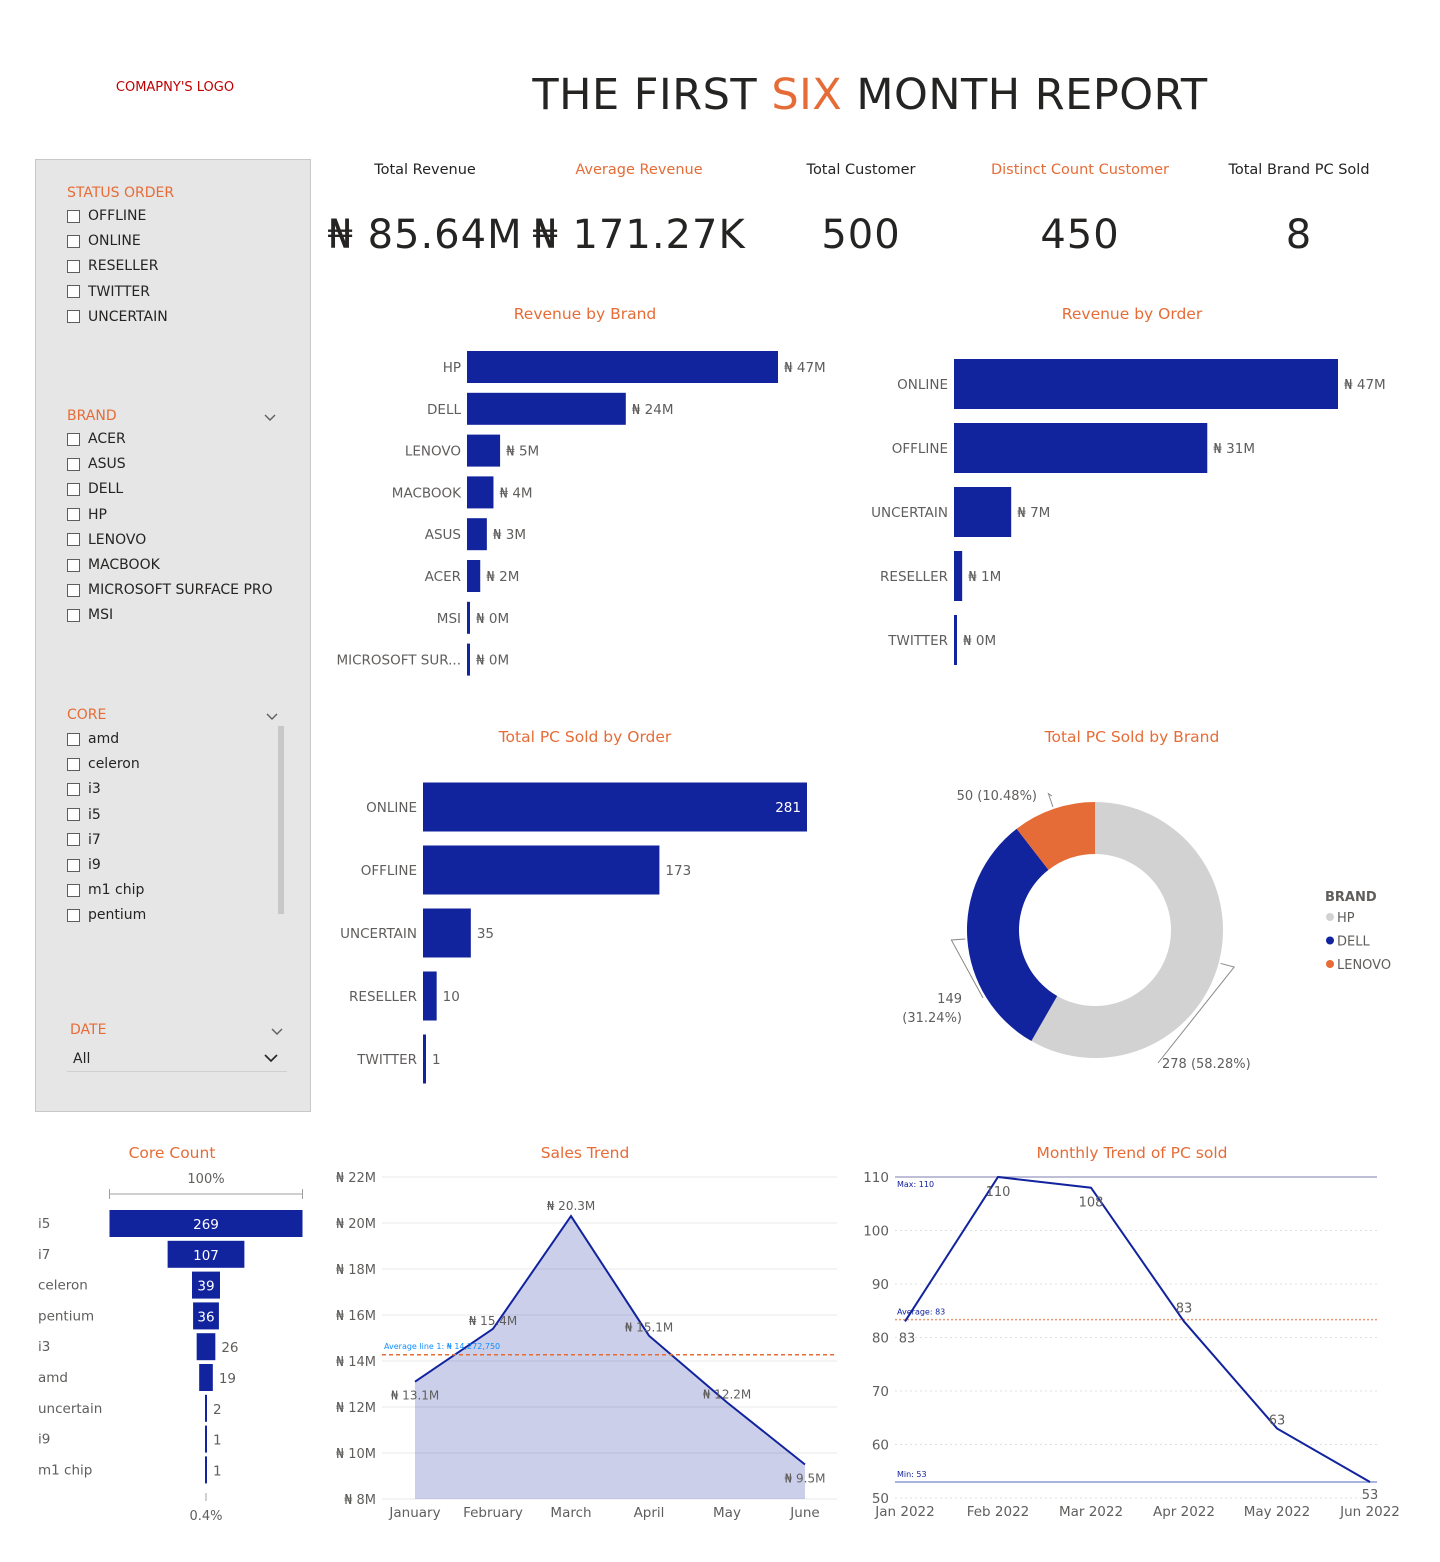 Image resolution: width=1440 pixels, height=1562 pixels. What do you see at coordinates (90, 615) in the screenshot?
I see `brand-option: MSI` at bounding box center [90, 615].